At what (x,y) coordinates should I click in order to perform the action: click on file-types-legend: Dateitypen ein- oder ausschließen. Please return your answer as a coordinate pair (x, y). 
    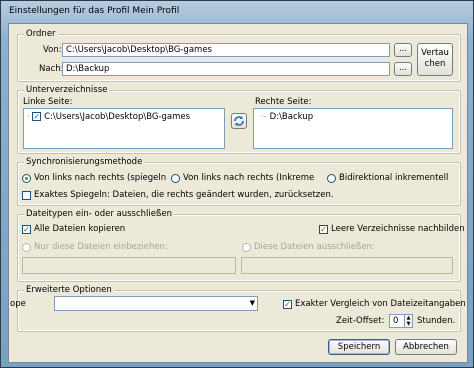
    Looking at the image, I should click on (99, 214).